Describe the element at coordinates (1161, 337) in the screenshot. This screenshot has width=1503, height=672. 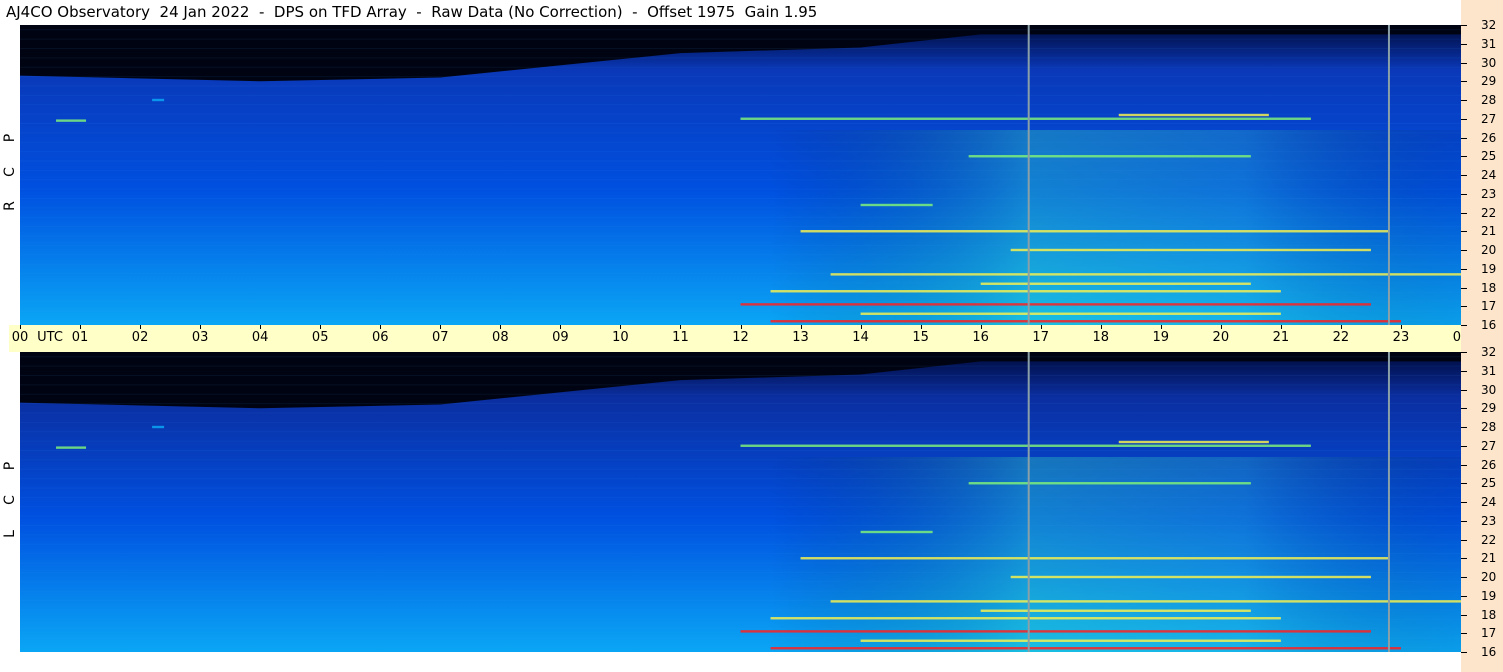
I see `time-tick-label: 19` at that location.